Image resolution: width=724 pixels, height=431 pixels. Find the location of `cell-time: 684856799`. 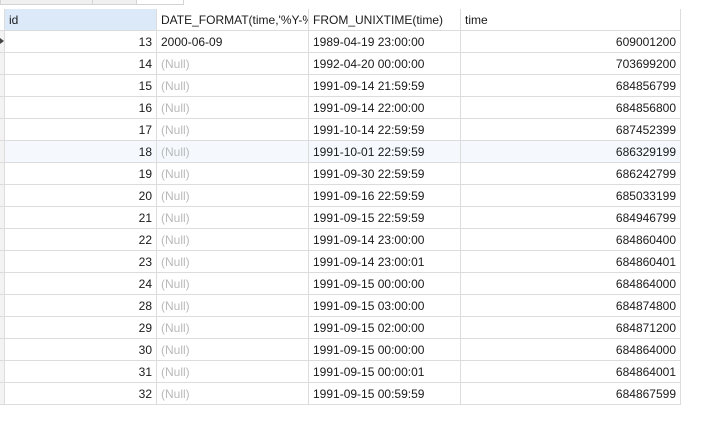

cell-time: 684856799 is located at coordinates (571, 86).